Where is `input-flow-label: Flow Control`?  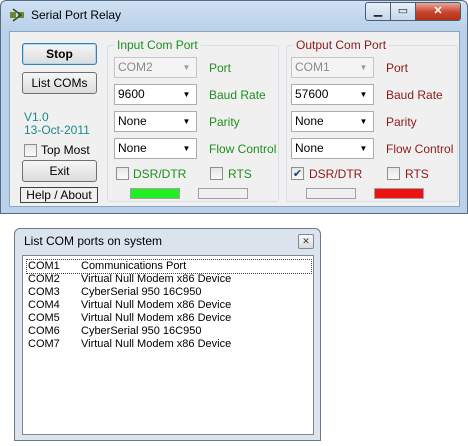 input-flow-label: Flow Control is located at coordinates (243, 149).